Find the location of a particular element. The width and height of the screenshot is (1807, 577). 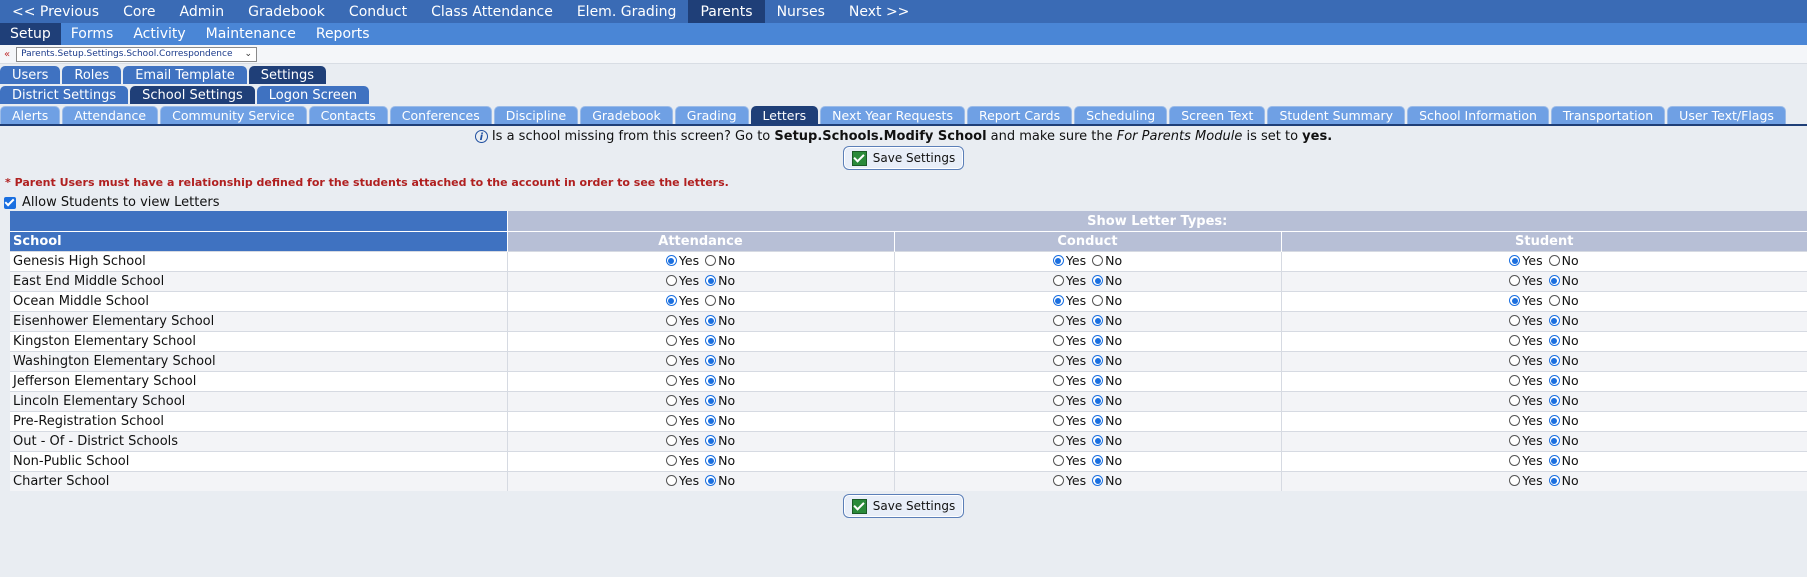

tab-users: Users is located at coordinates (30, 75).